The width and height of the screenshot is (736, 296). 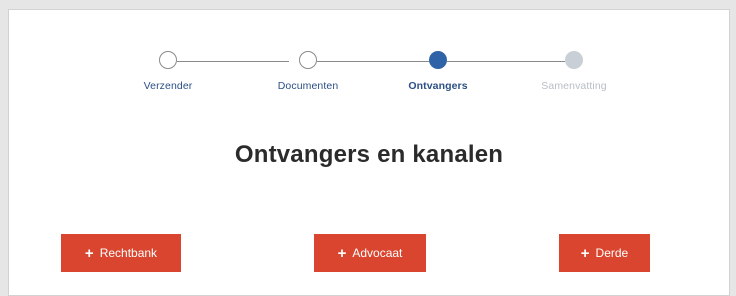 I want to click on step-ontvangers: Ontvangers, so click(x=438, y=71).